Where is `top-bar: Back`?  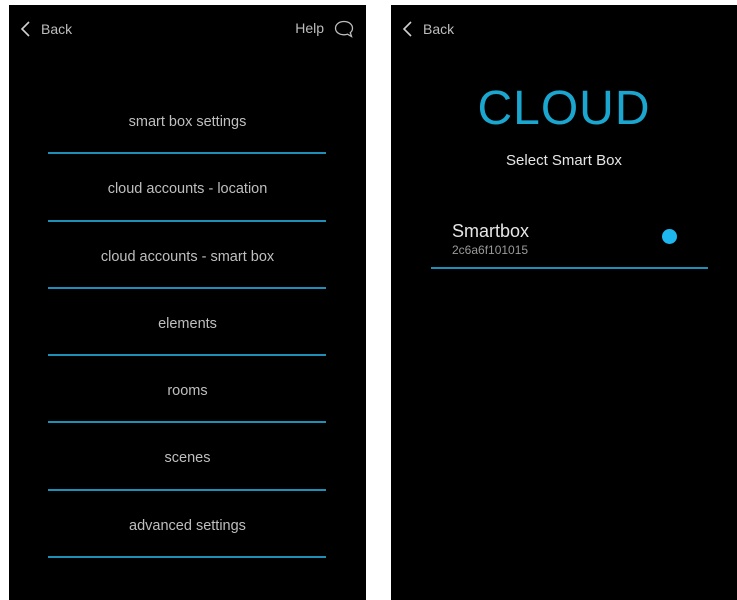
top-bar: Back is located at coordinates (564, 29).